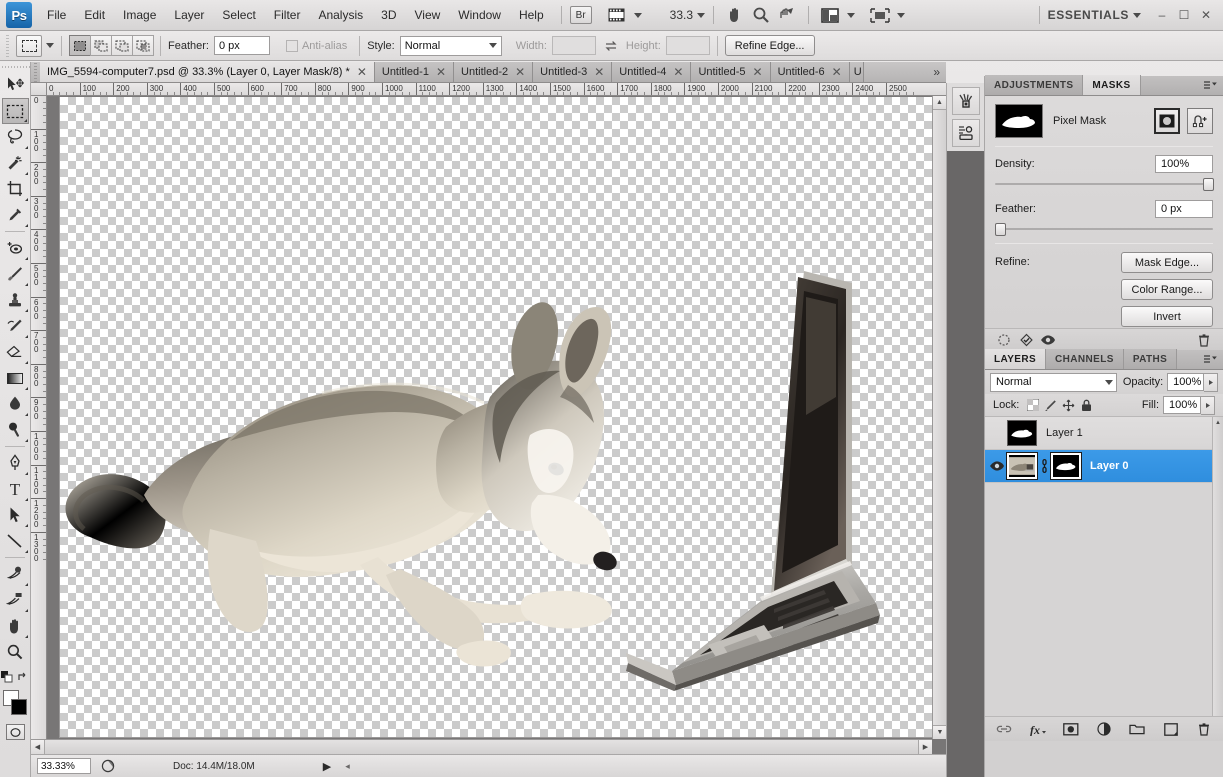 The width and height of the screenshot is (1223, 777). Describe the element at coordinates (1200, 121) in the screenshot. I see `vector-mask-icon` at that location.